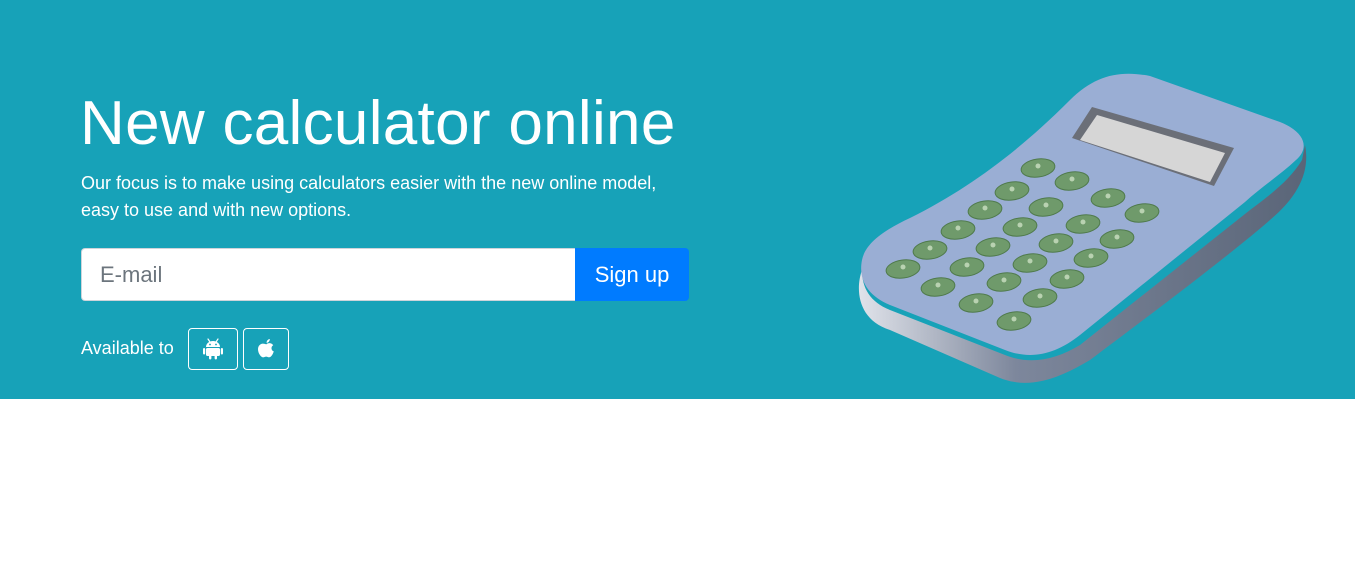 Image resolution: width=1355 pixels, height=588 pixels. I want to click on page-title: New calculator online, so click(378, 123).